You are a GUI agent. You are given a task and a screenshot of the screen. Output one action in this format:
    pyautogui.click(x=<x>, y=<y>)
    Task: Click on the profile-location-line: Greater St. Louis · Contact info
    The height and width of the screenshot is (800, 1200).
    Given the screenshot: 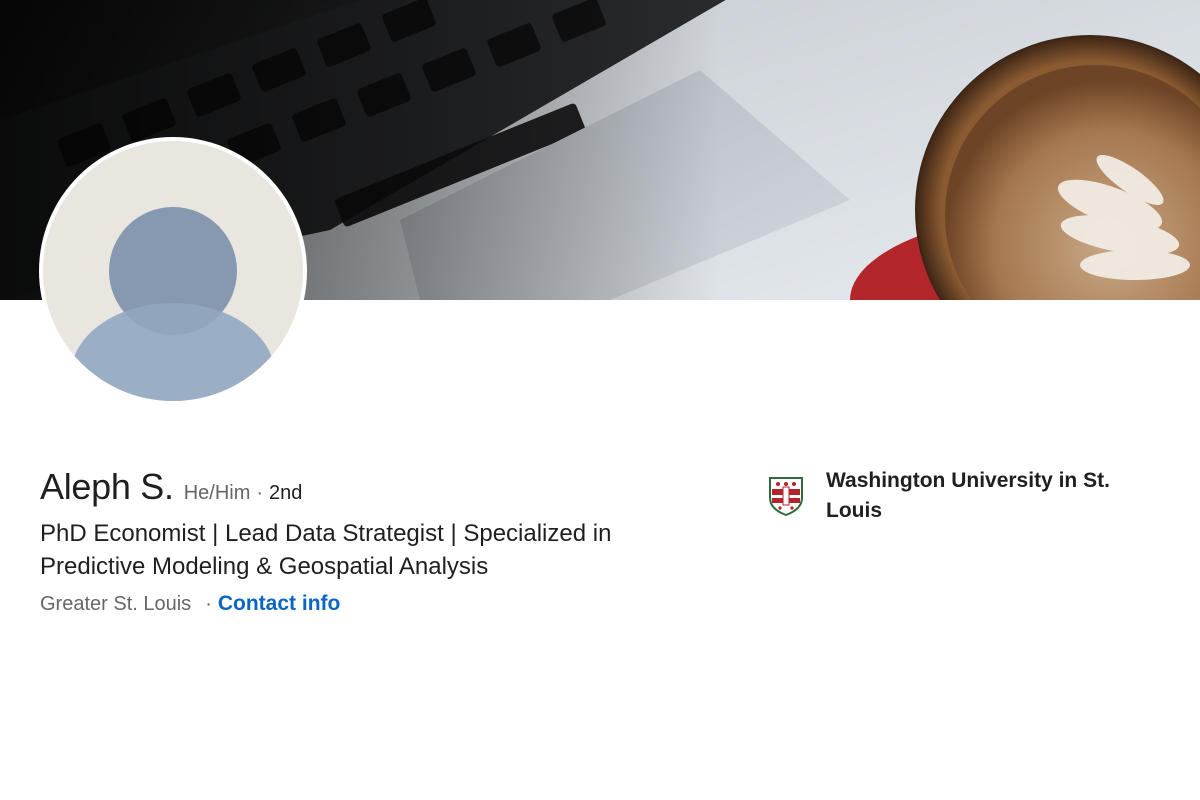 What is the action you would take?
    pyautogui.click(x=190, y=604)
    